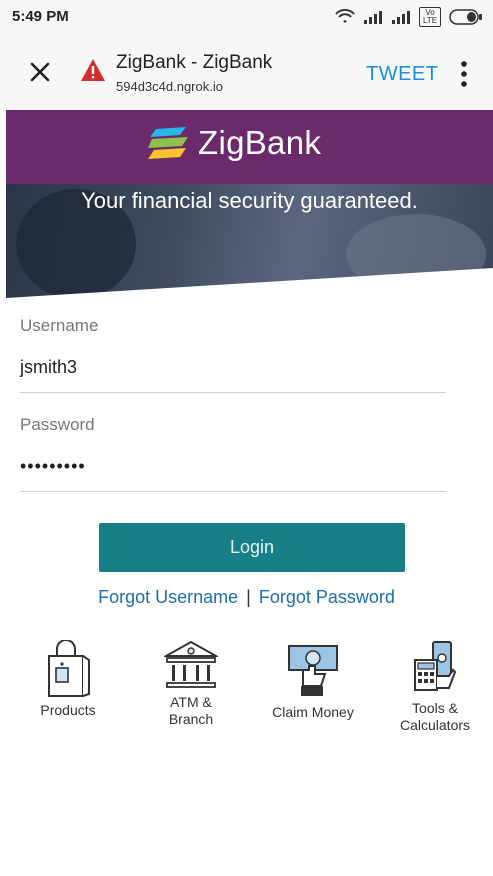 Image resolution: width=493 pixels, height=876 pixels. What do you see at coordinates (435, 716) in the screenshot?
I see `quick-link-label: Tools & Calculators` at bounding box center [435, 716].